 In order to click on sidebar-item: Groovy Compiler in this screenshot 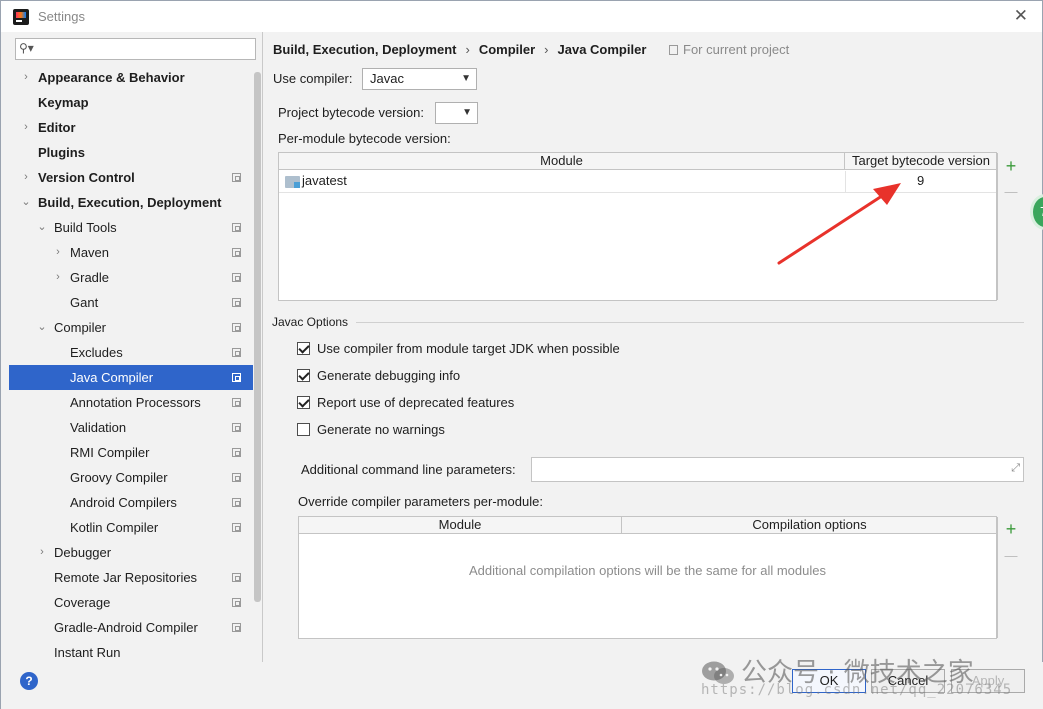, I will do `click(131, 477)`.